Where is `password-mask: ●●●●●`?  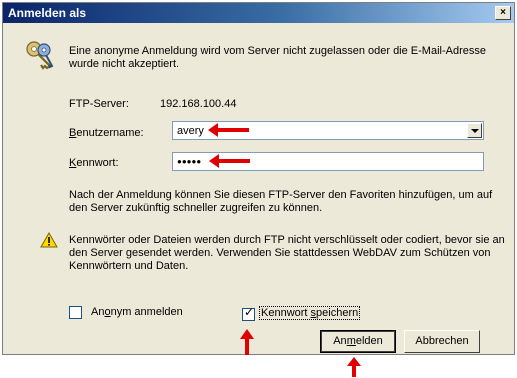
password-mask: ●●●●● is located at coordinates (189, 161).